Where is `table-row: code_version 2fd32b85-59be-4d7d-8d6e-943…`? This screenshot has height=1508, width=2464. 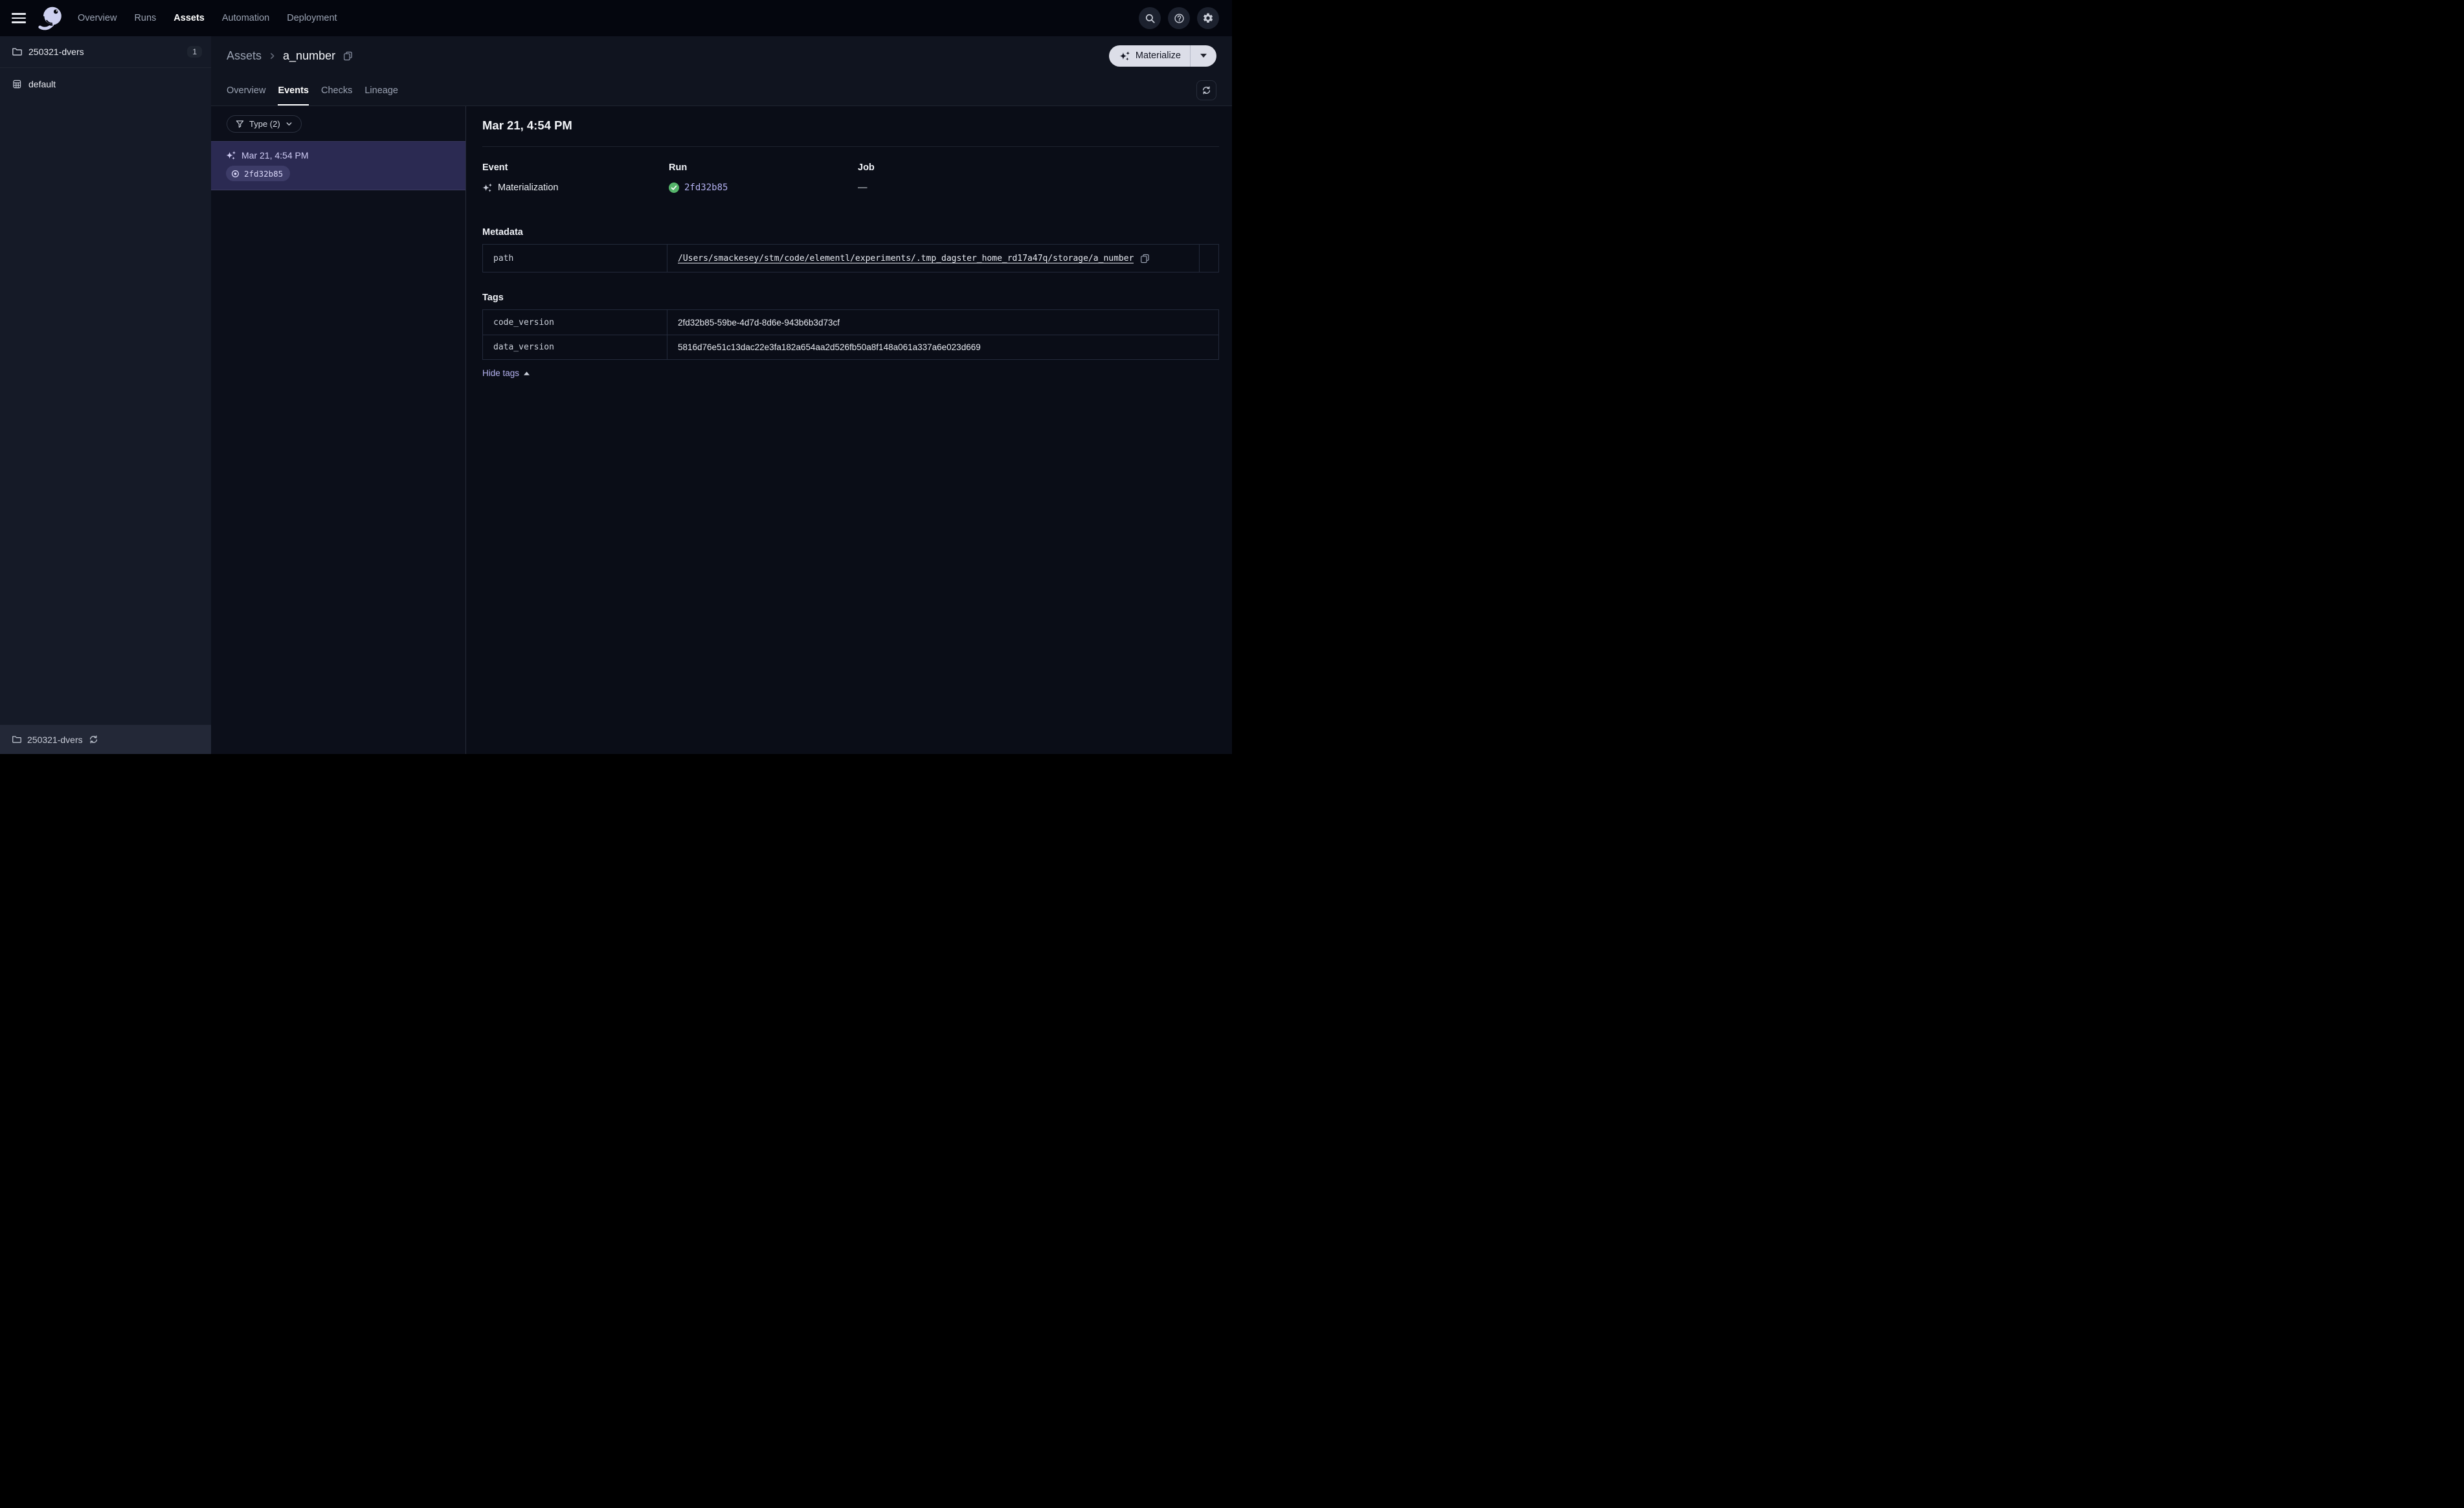 table-row: code_version 2fd32b85-59be-4d7d-8d6e-943… is located at coordinates (850, 322).